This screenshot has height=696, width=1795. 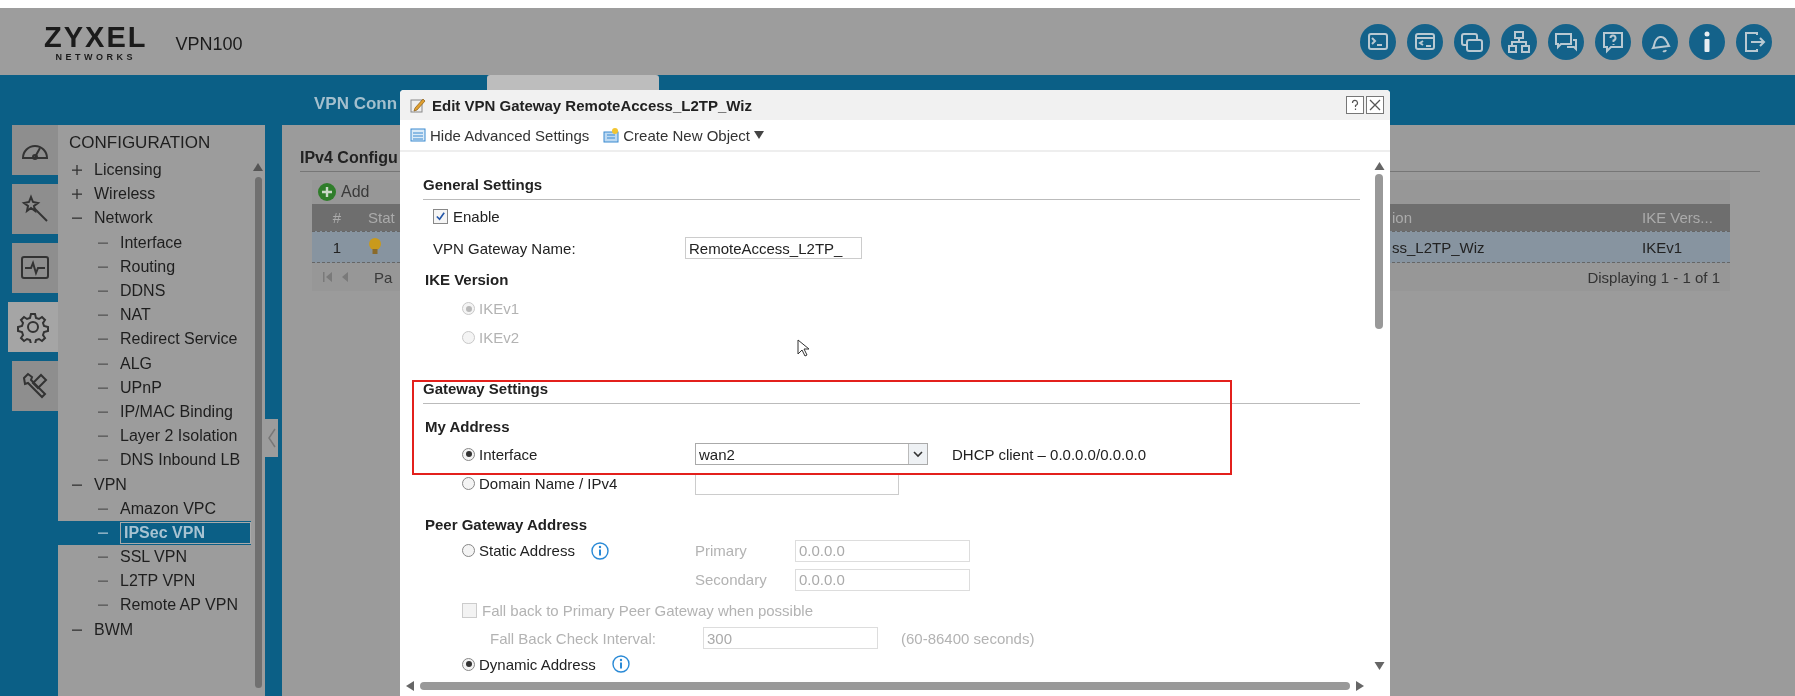 What do you see at coordinates (505, 248) in the screenshot?
I see `field-label: VPN Gateway Name:` at bounding box center [505, 248].